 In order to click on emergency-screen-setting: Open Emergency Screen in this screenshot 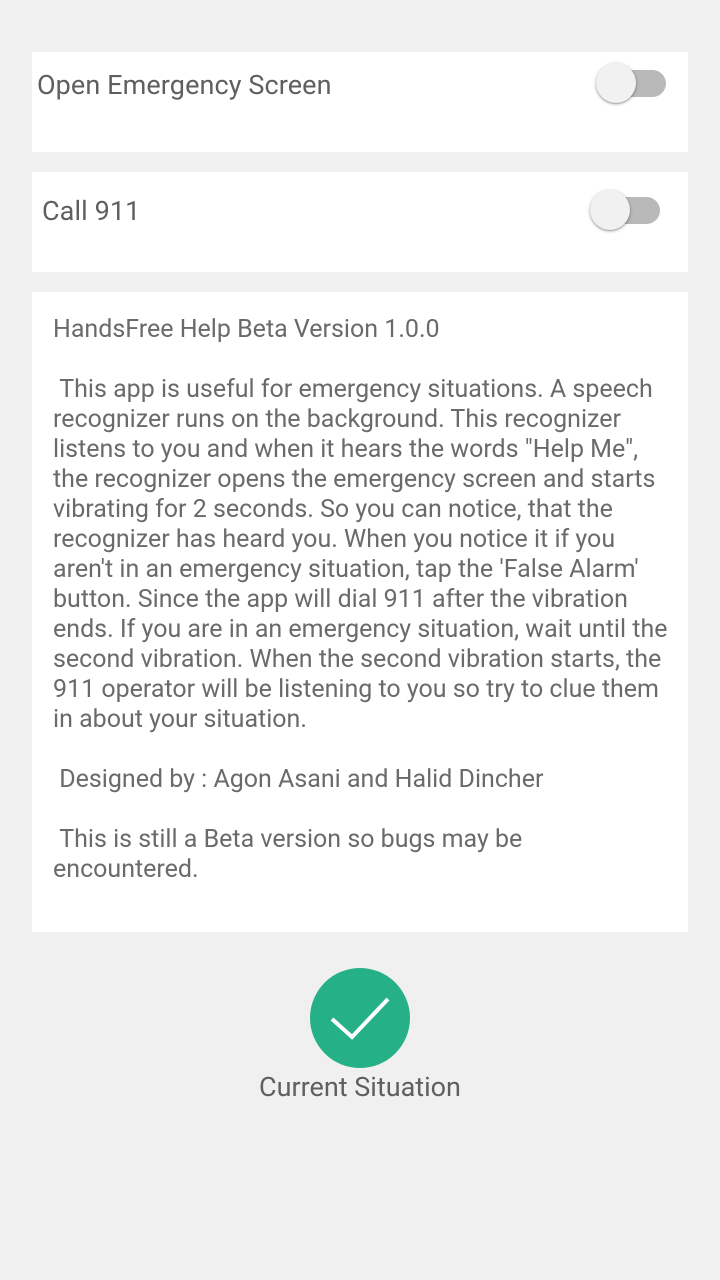, I will do `click(360, 102)`.